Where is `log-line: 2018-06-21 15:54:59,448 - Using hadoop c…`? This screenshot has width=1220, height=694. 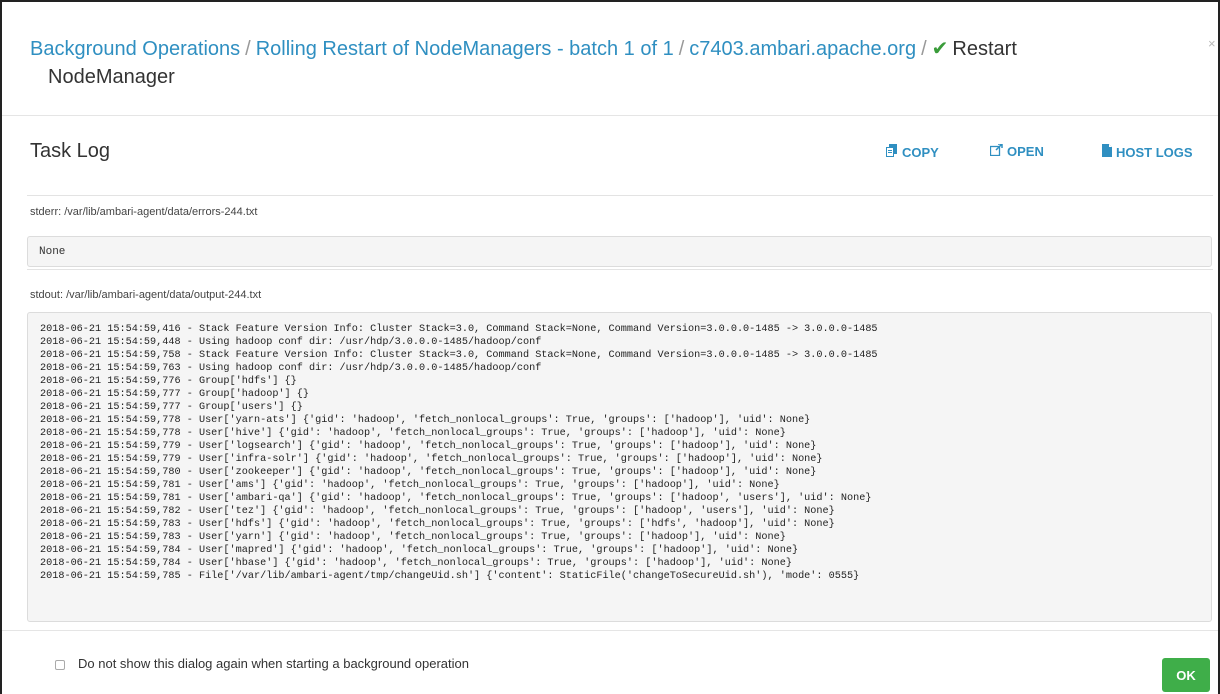 log-line: 2018-06-21 15:54:59,448 - Using hadoop c… is located at coordinates (291, 342).